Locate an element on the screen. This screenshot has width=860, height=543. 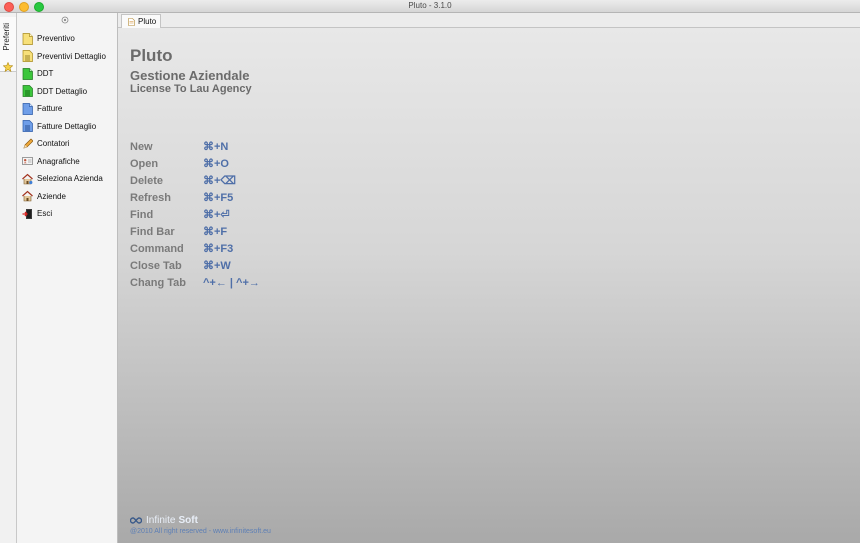
shortcut-row: Find Bar ⌘+F is located at coordinates (195, 231).